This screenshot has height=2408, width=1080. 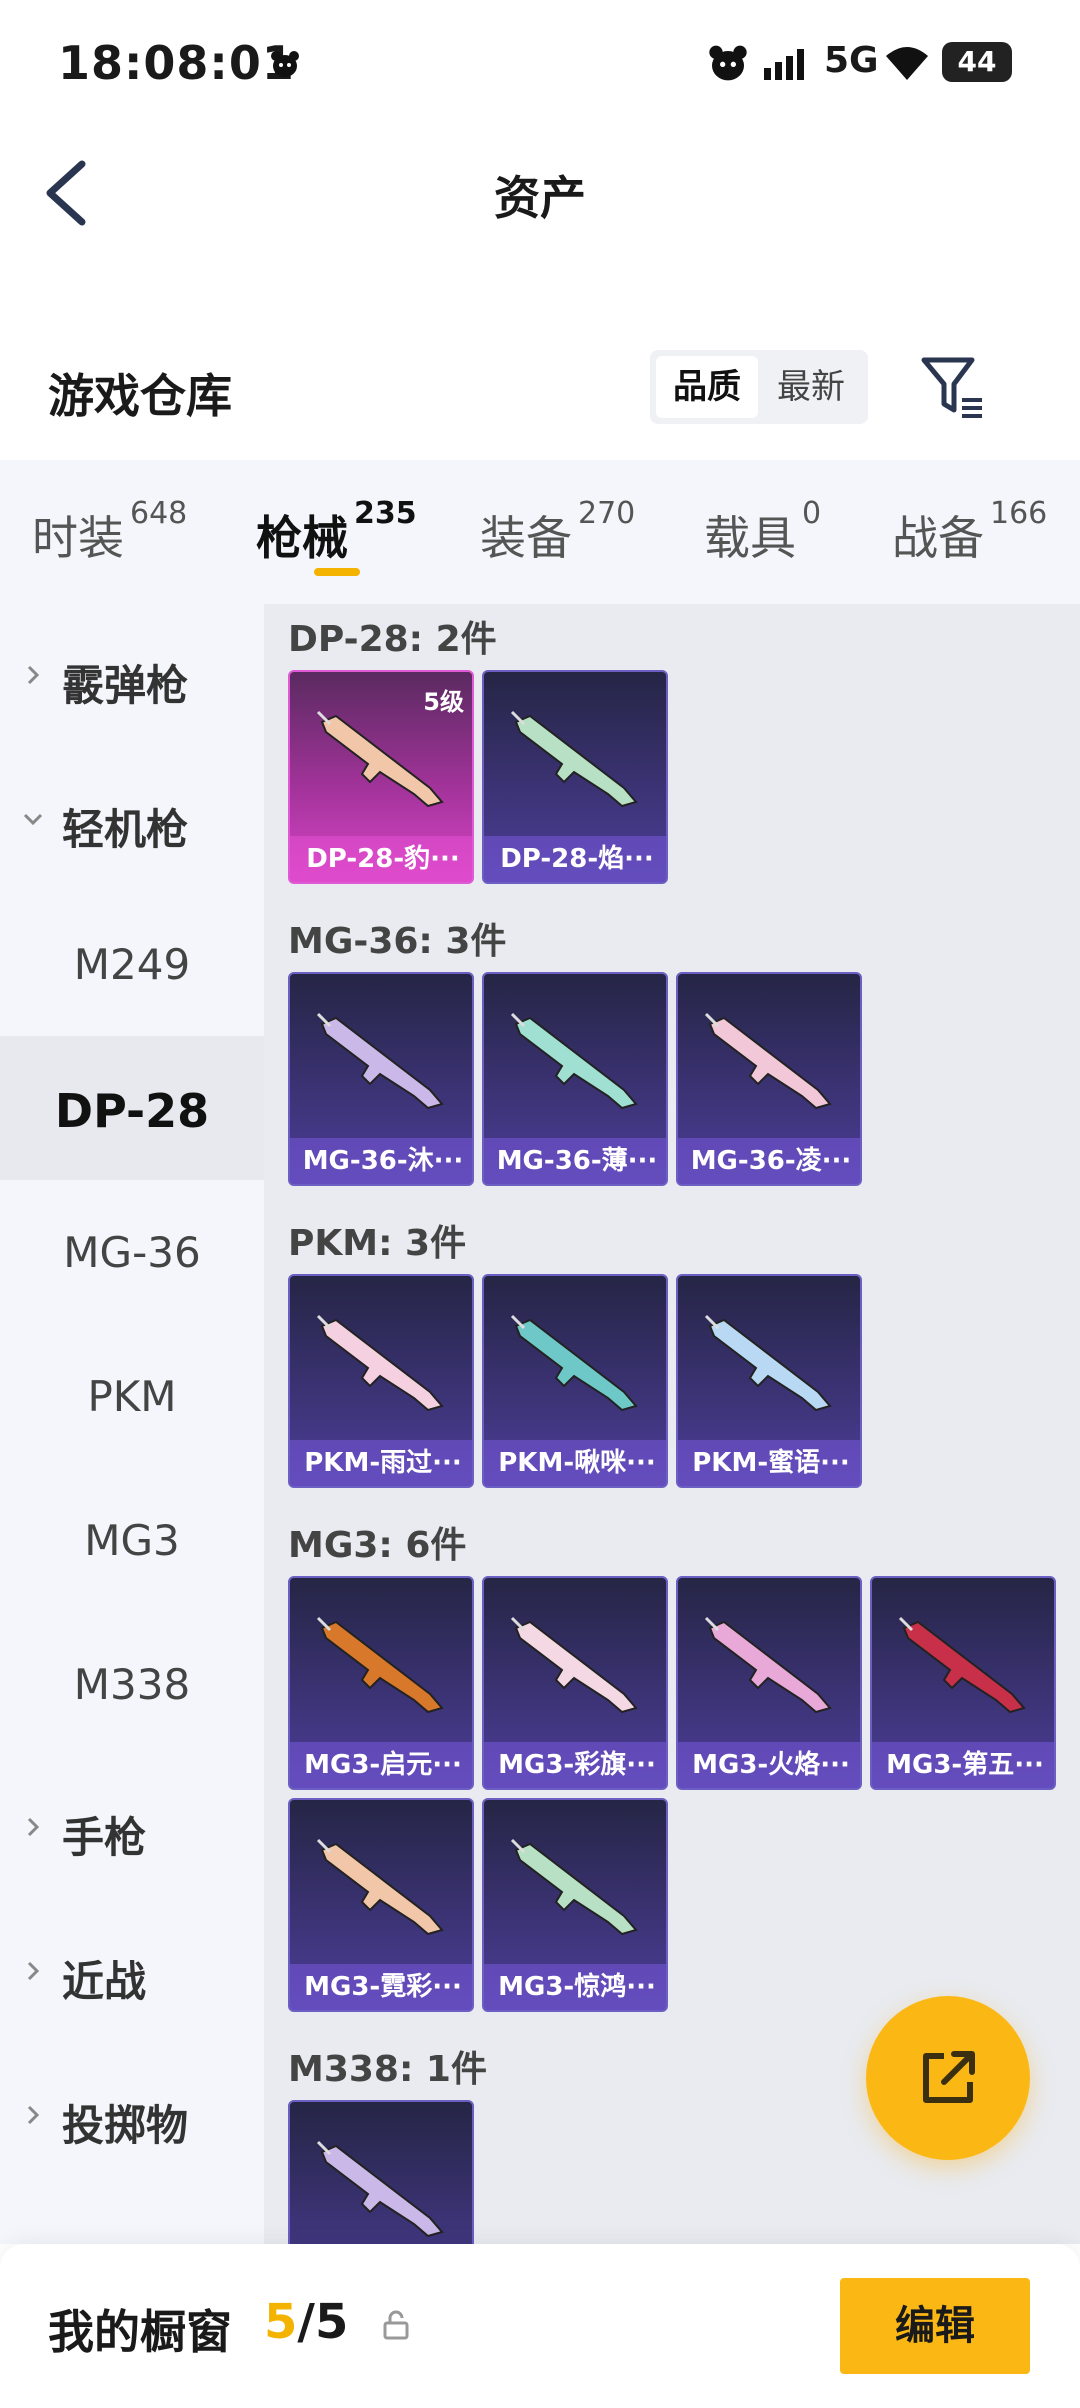 I want to click on share-button, so click(x=948, y=2078).